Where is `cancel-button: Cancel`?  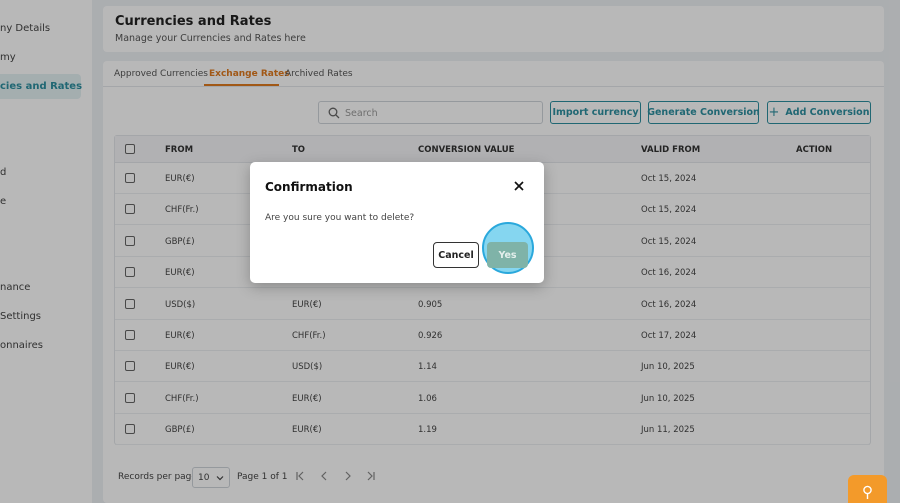
cancel-button: Cancel is located at coordinates (456, 255).